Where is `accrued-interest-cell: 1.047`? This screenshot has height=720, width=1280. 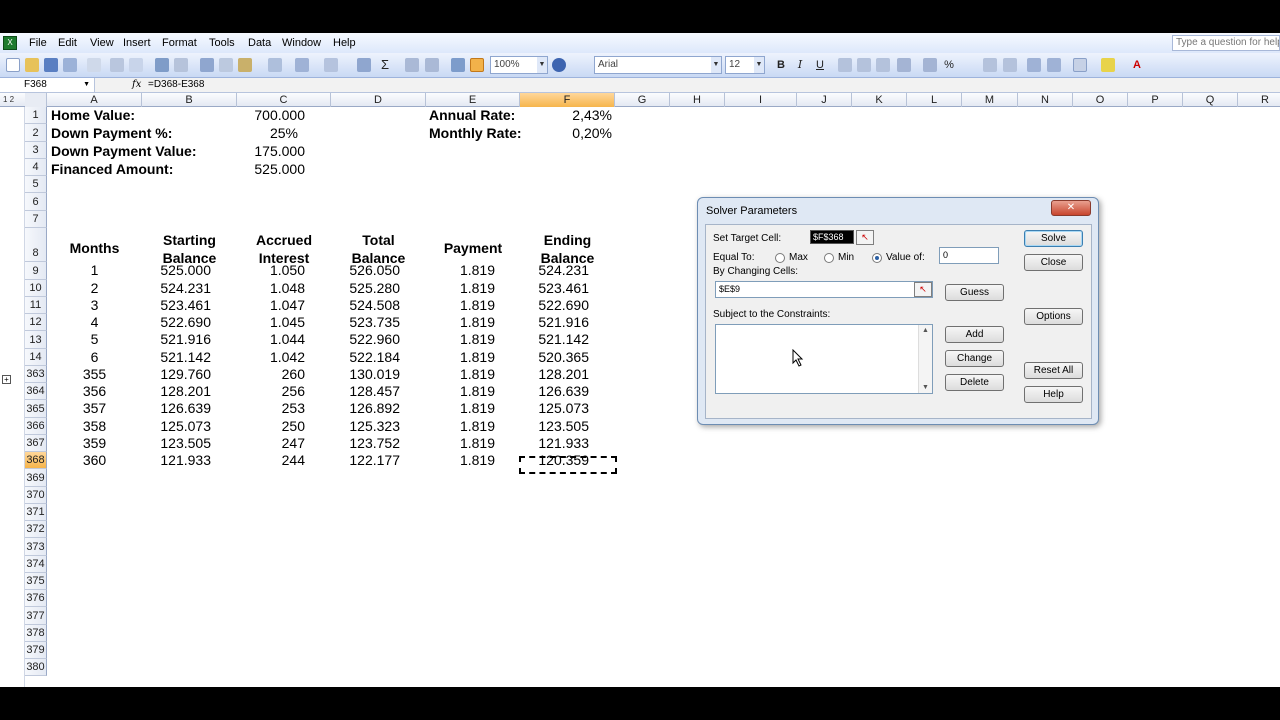
accrued-interest-cell: 1.047 is located at coordinates (271, 305).